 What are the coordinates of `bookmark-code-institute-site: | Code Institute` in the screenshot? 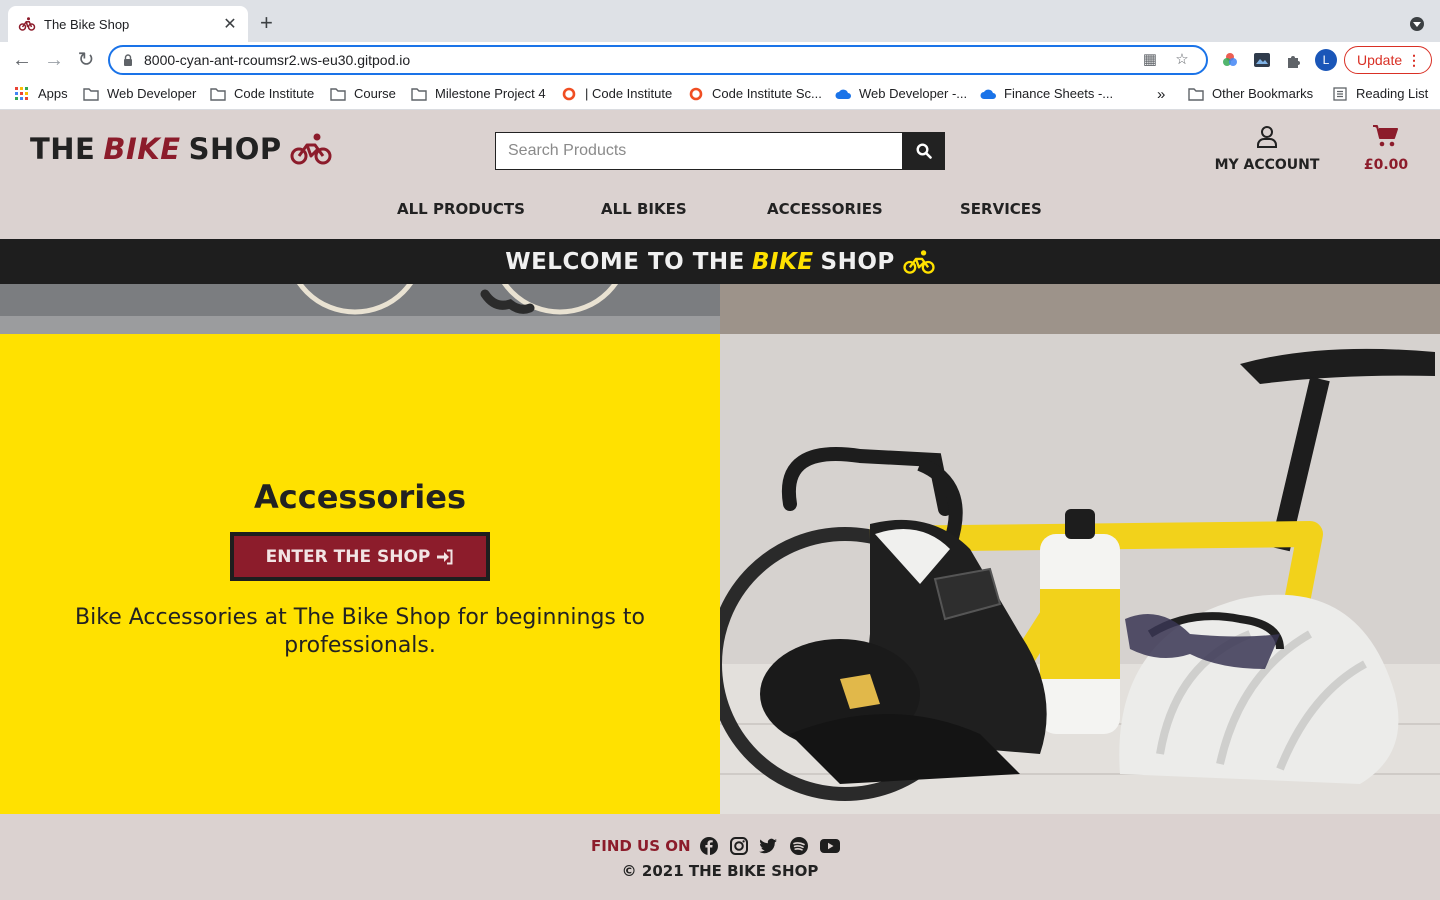 It's located at (616, 93).